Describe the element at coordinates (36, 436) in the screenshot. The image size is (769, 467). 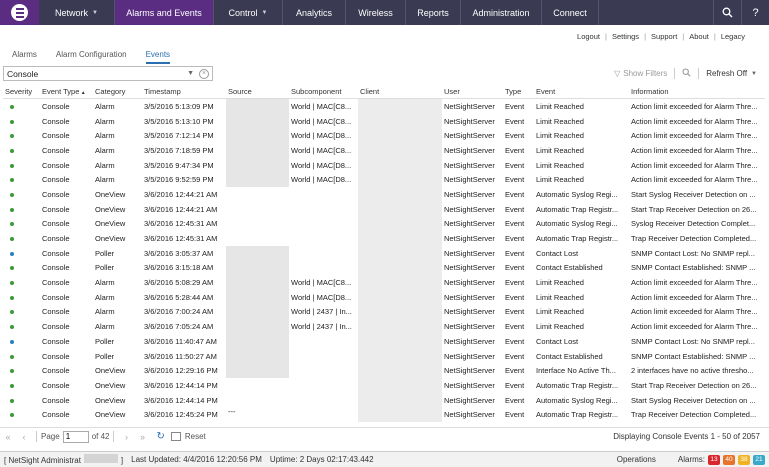
I see `divider` at that location.